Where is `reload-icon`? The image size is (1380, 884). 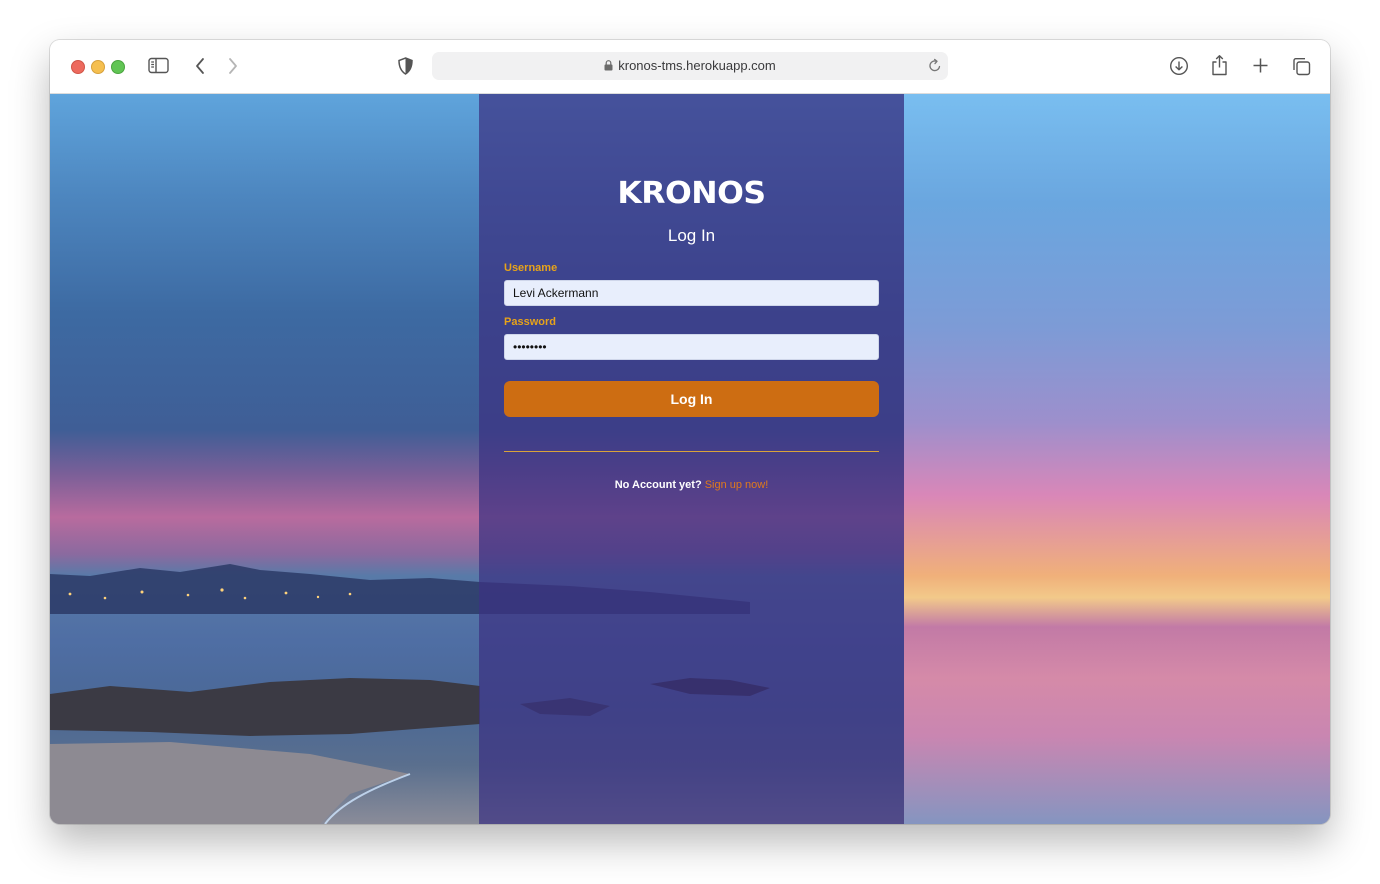
reload-icon is located at coordinates (935, 68).